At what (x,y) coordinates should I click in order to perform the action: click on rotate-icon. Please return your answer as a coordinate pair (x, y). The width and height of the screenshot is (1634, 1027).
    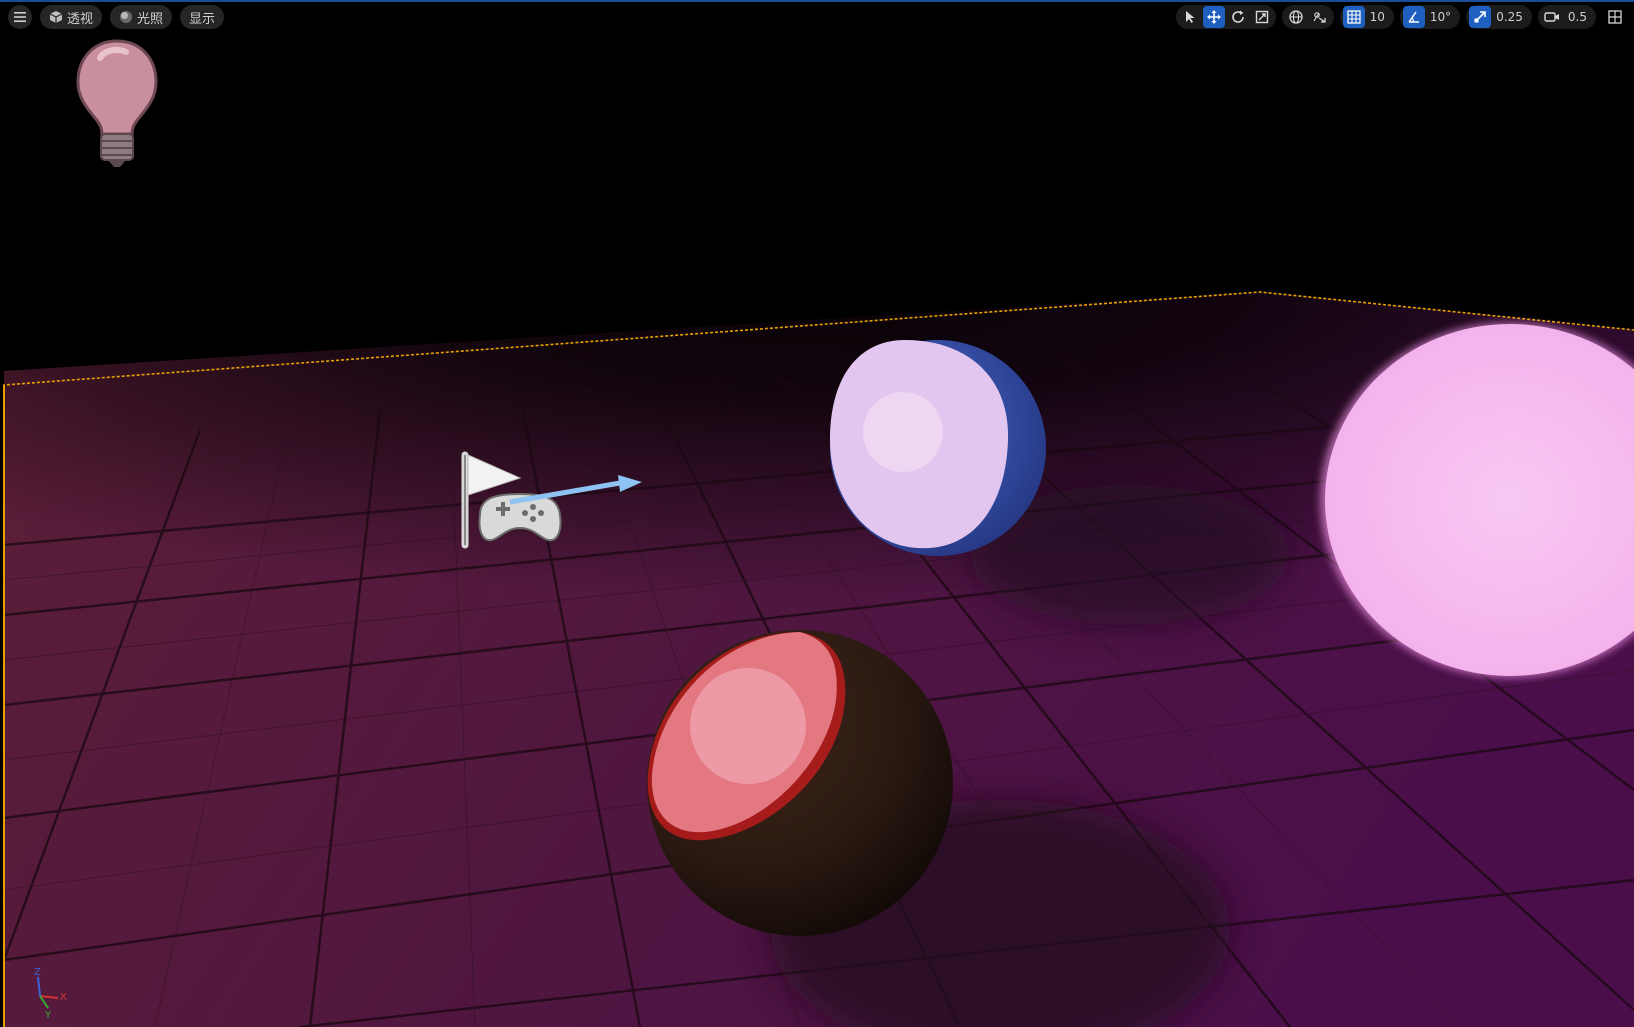
    Looking at the image, I should click on (1237, 16).